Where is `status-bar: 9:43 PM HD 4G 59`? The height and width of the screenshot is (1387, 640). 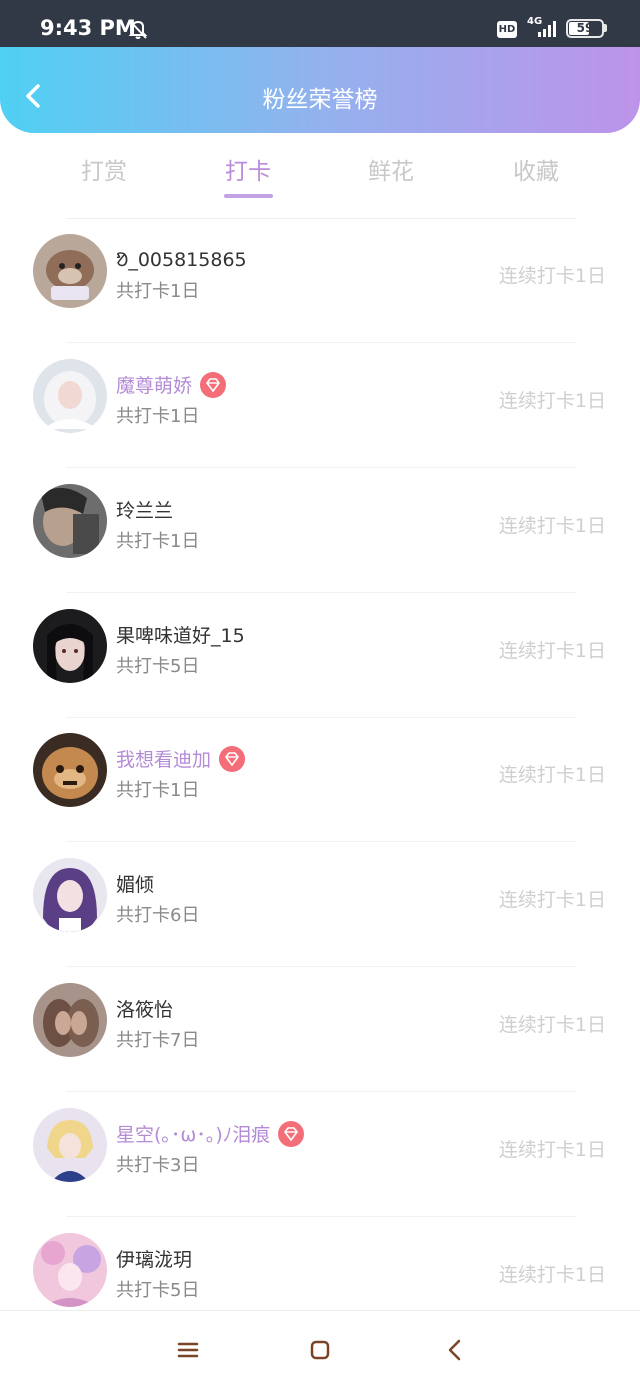 status-bar: 9:43 PM HD 4G 59 is located at coordinates (320, 23).